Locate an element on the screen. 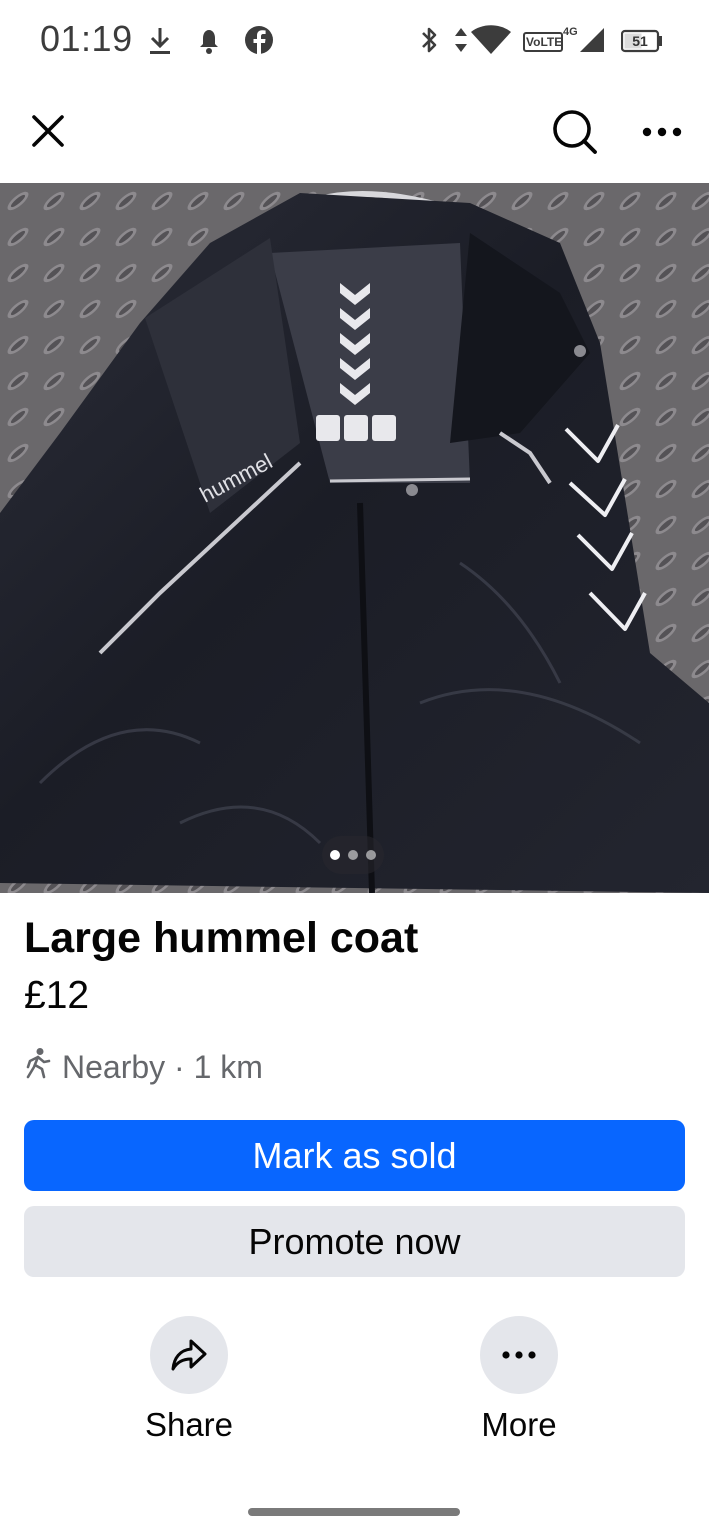  location-text: Nearby · 1 km is located at coordinates (162, 1066).